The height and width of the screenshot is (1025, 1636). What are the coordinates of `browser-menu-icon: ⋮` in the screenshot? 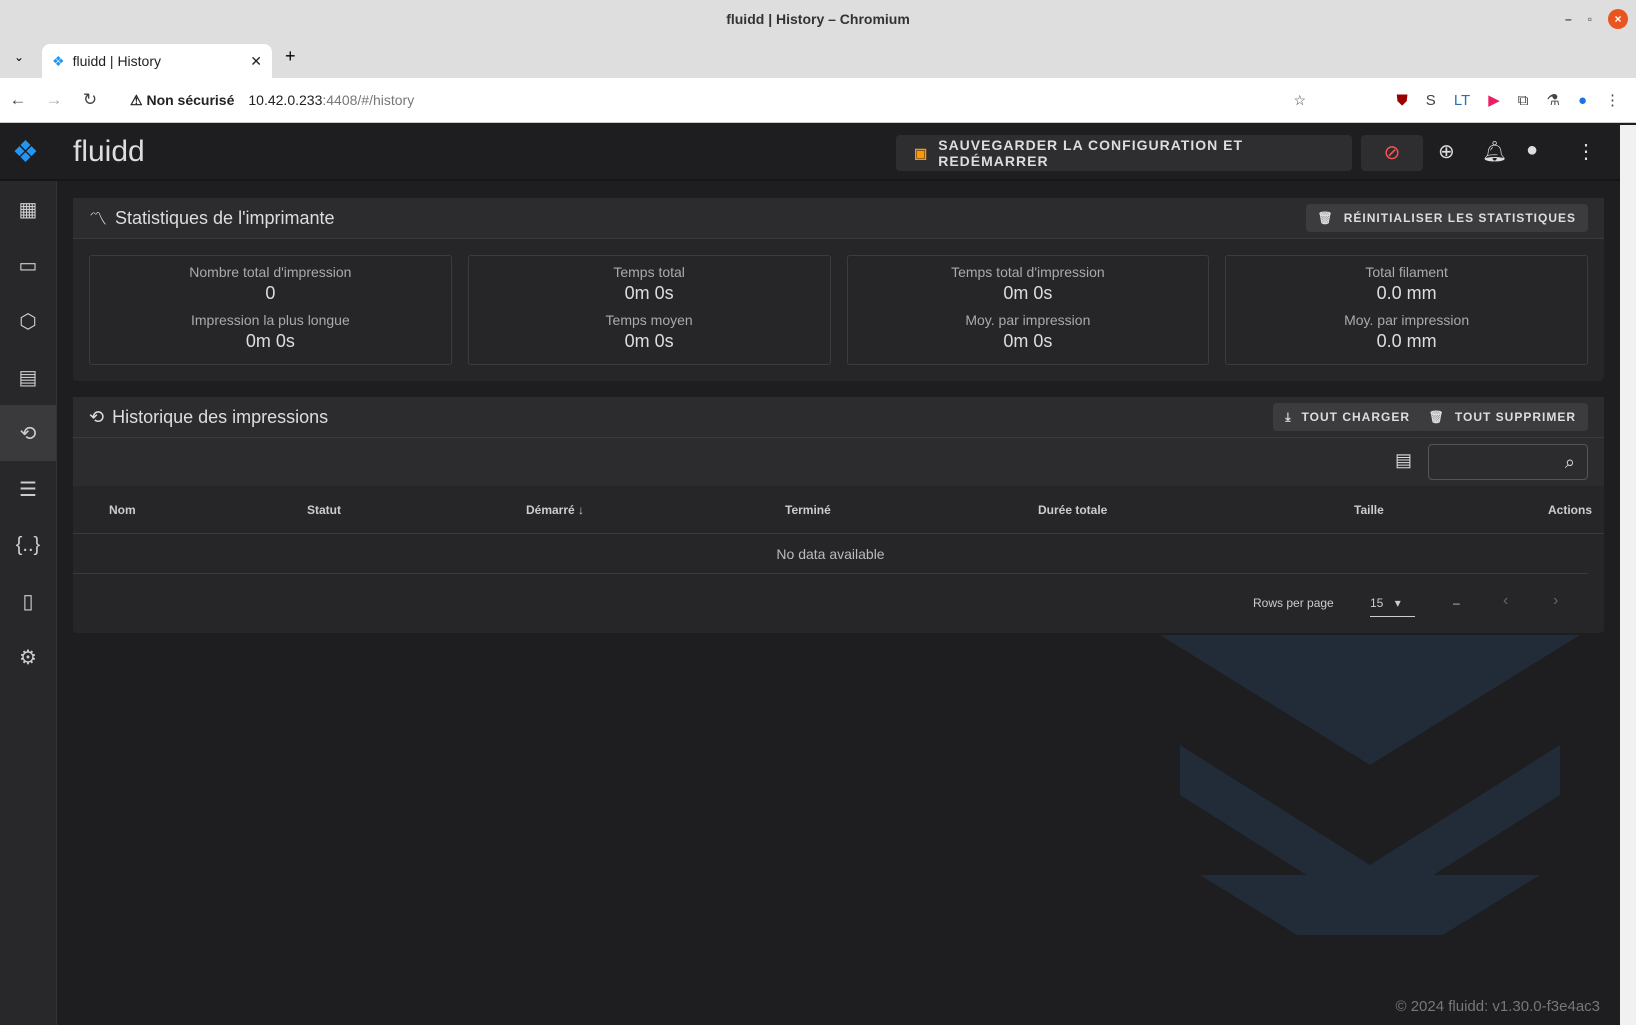 It's located at (1612, 100).